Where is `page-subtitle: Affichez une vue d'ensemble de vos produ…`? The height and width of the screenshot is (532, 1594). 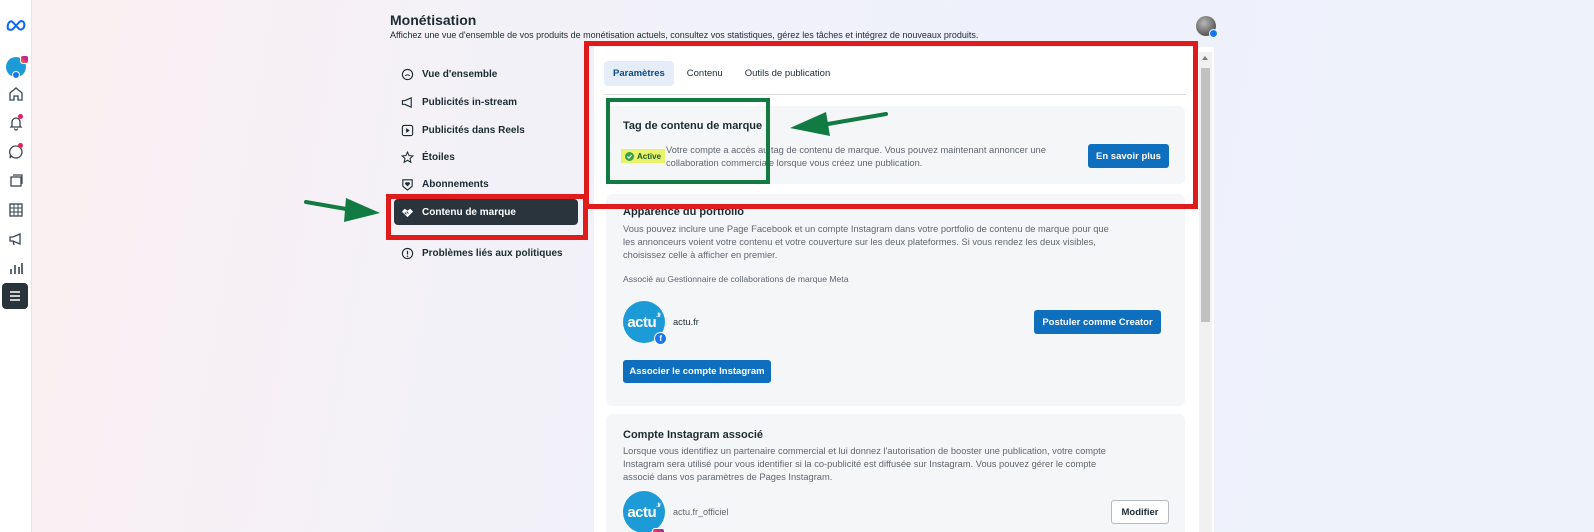 page-subtitle: Affichez une vue d'ensemble de vos produ… is located at coordinates (684, 35).